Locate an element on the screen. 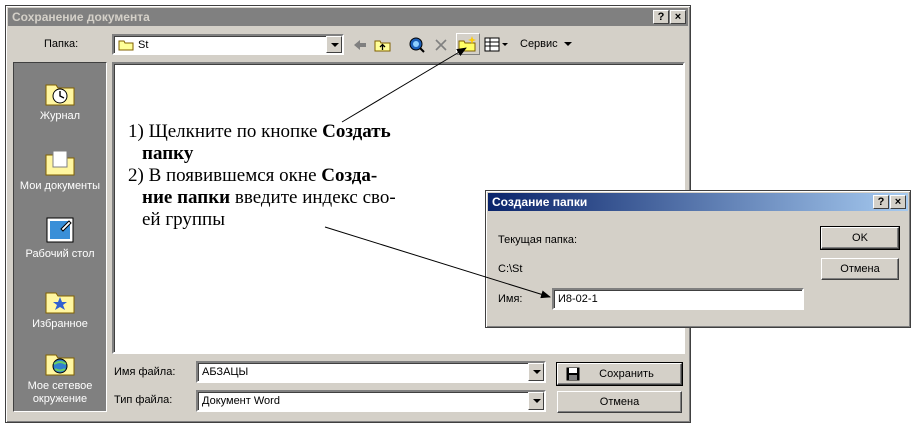 The width and height of the screenshot is (919, 429). desktop-icon is located at coordinates (60, 230).